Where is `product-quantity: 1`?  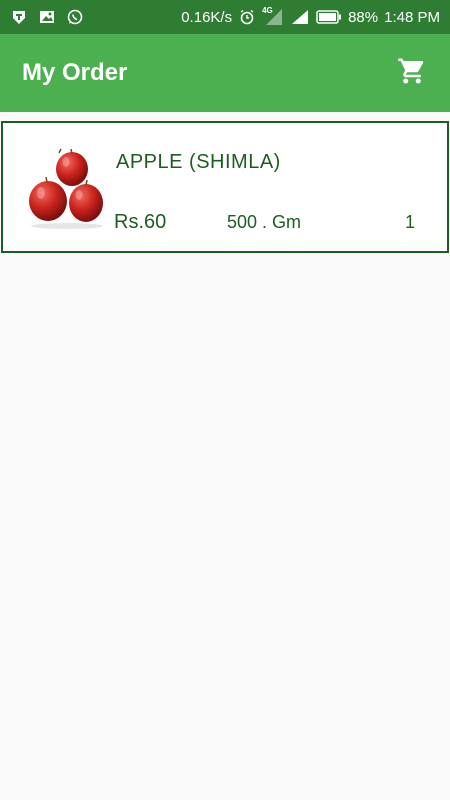
product-quantity: 1 is located at coordinates (410, 222).